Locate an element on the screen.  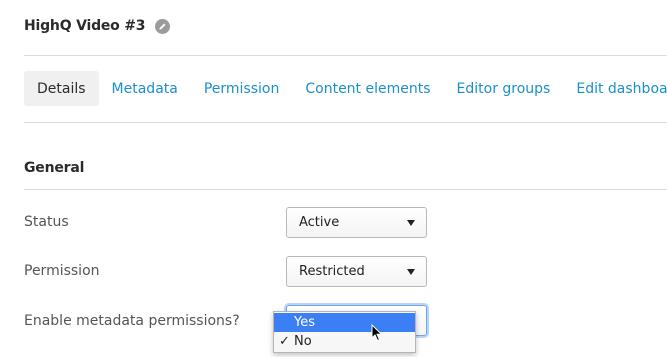
section-divider is located at coordinates (345, 189).